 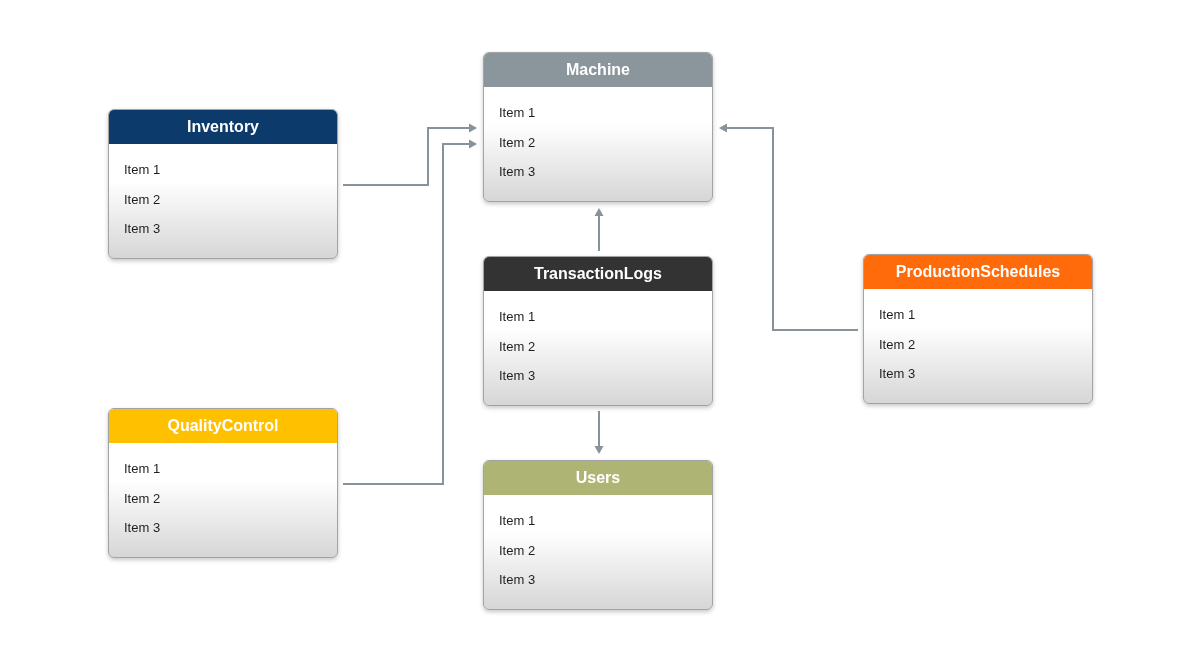 I want to click on entity-title: Users, so click(x=598, y=478).